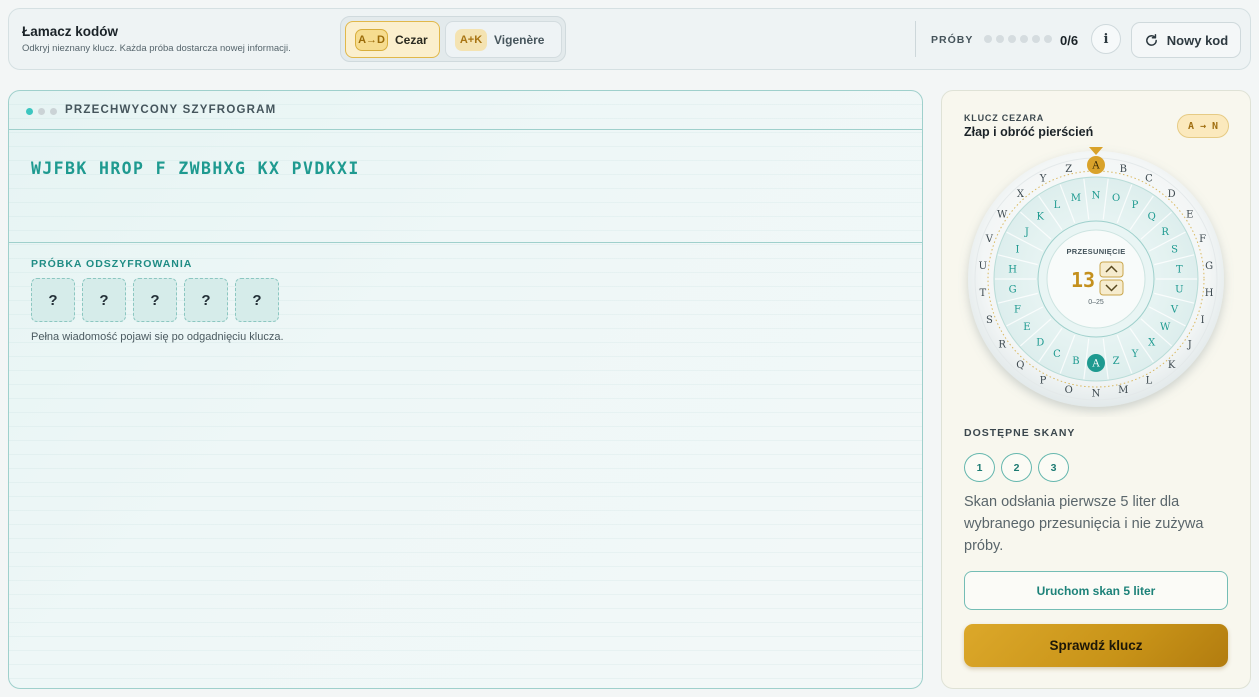 Image resolution: width=1259 pixels, height=697 pixels. What do you see at coordinates (112, 264) in the screenshot?
I see `decryption-sample-label: PRÓBKA ODSZYFROWANIA` at bounding box center [112, 264].